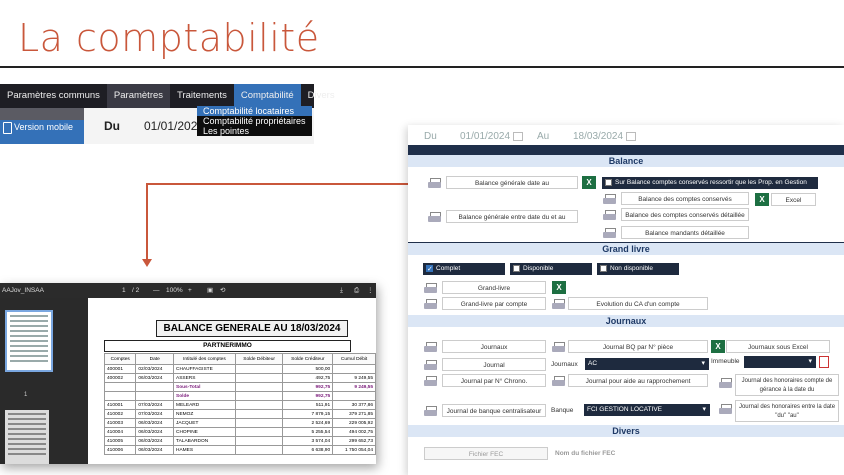 The image size is (844, 475). What do you see at coordinates (174, 126) in the screenshot?
I see `du-value: 01/01/2024` at bounding box center [174, 126].